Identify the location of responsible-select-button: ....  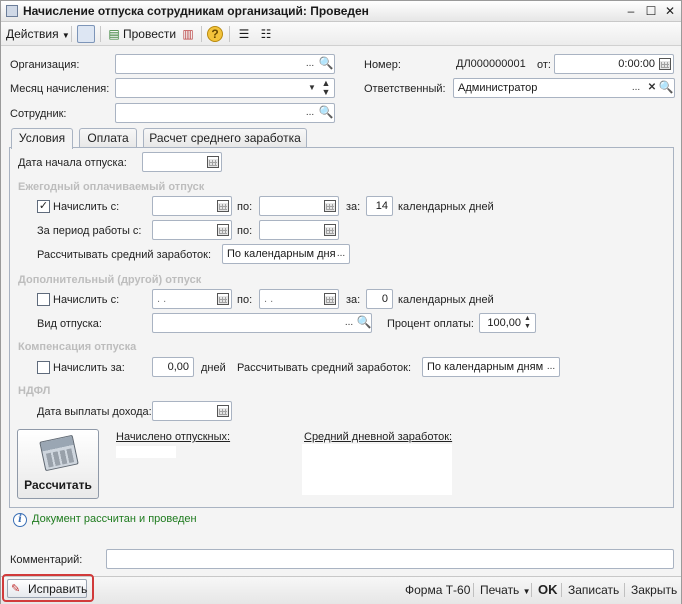
(636, 88).